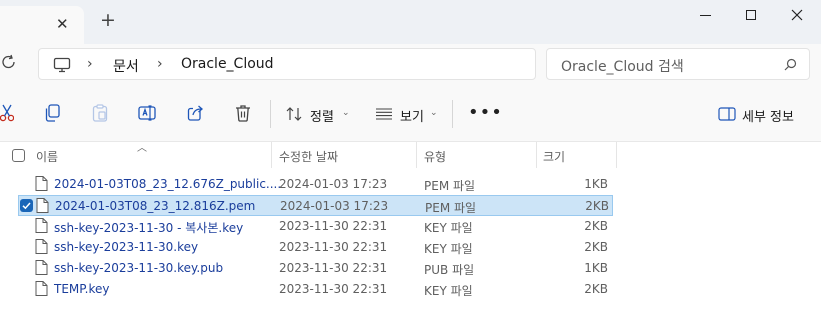  Describe the element at coordinates (155, 206) in the screenshot. I see `file-name: 2024-01-03T08_23_12.816Z.pem` at that location.